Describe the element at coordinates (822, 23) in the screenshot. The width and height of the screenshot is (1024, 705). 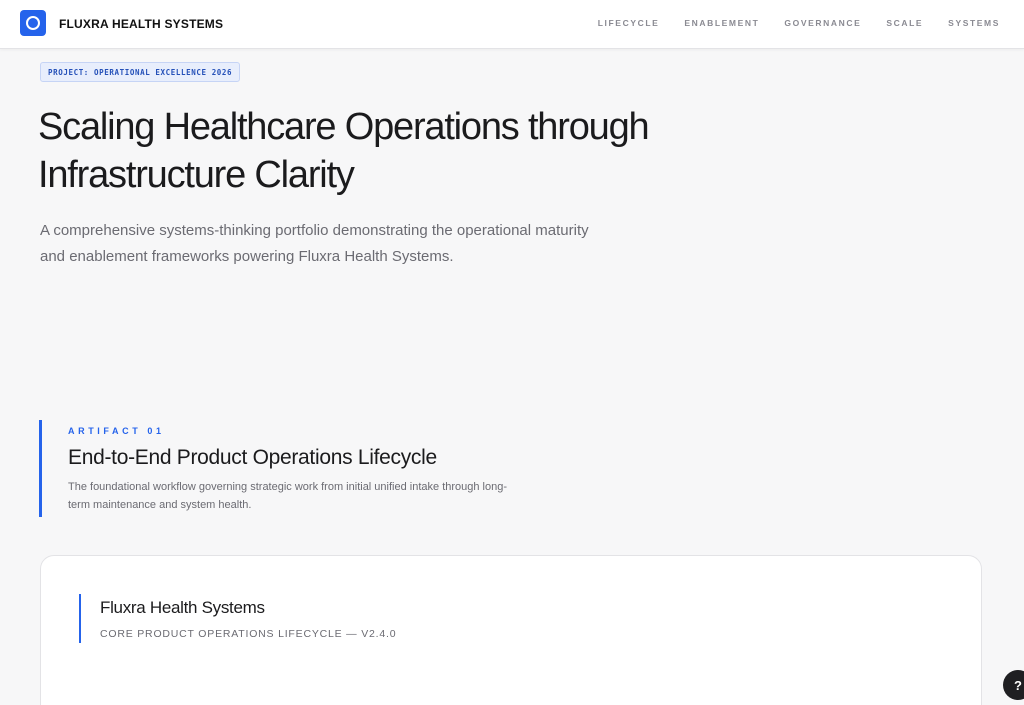
I see `nav-governance: GOVERNANCE` at that location.